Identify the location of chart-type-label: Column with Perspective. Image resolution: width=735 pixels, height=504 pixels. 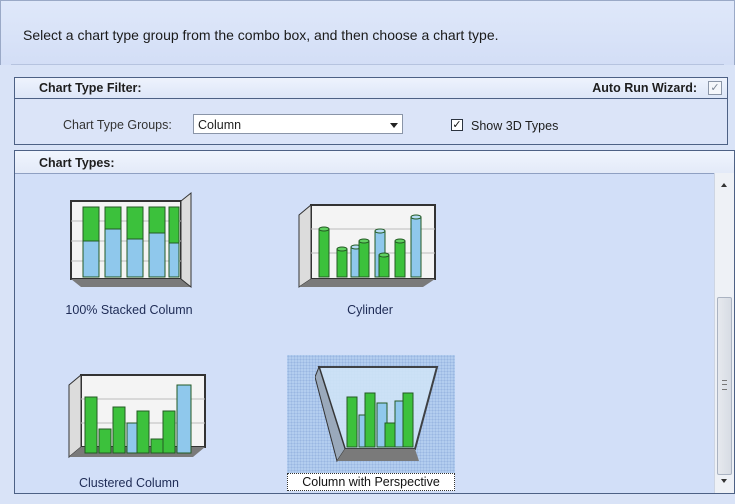
(371, 482).